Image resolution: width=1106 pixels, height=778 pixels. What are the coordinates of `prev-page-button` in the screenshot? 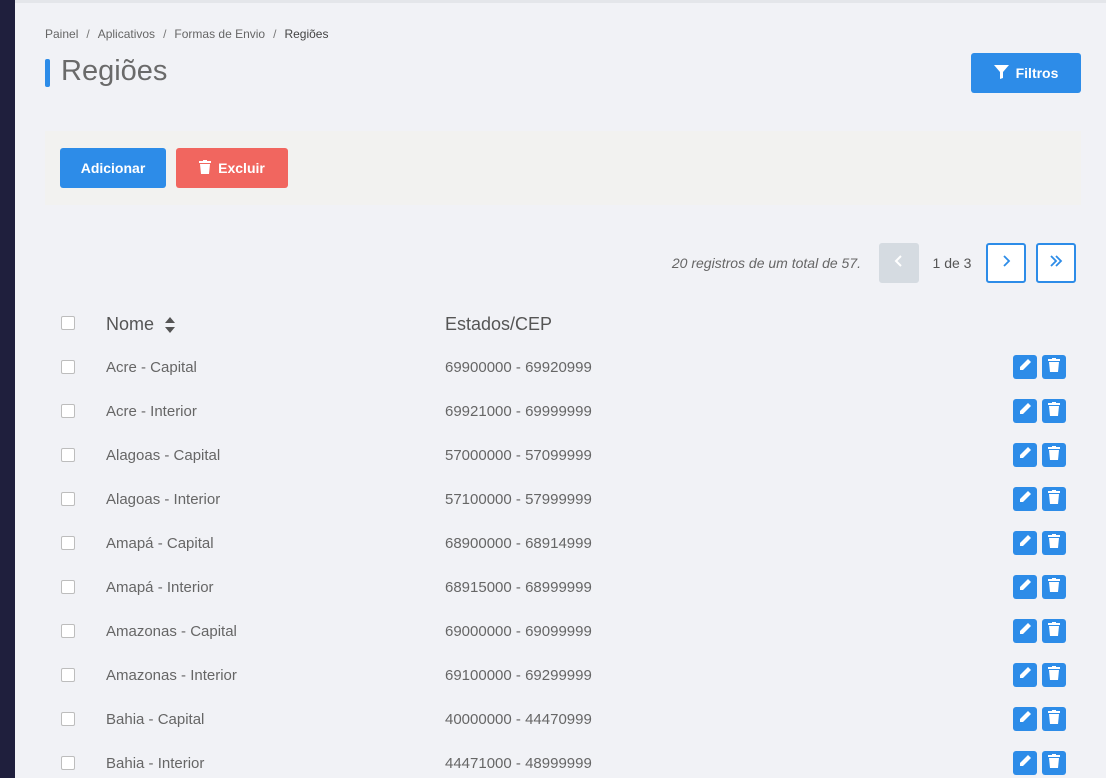 It's located at (899, 263).